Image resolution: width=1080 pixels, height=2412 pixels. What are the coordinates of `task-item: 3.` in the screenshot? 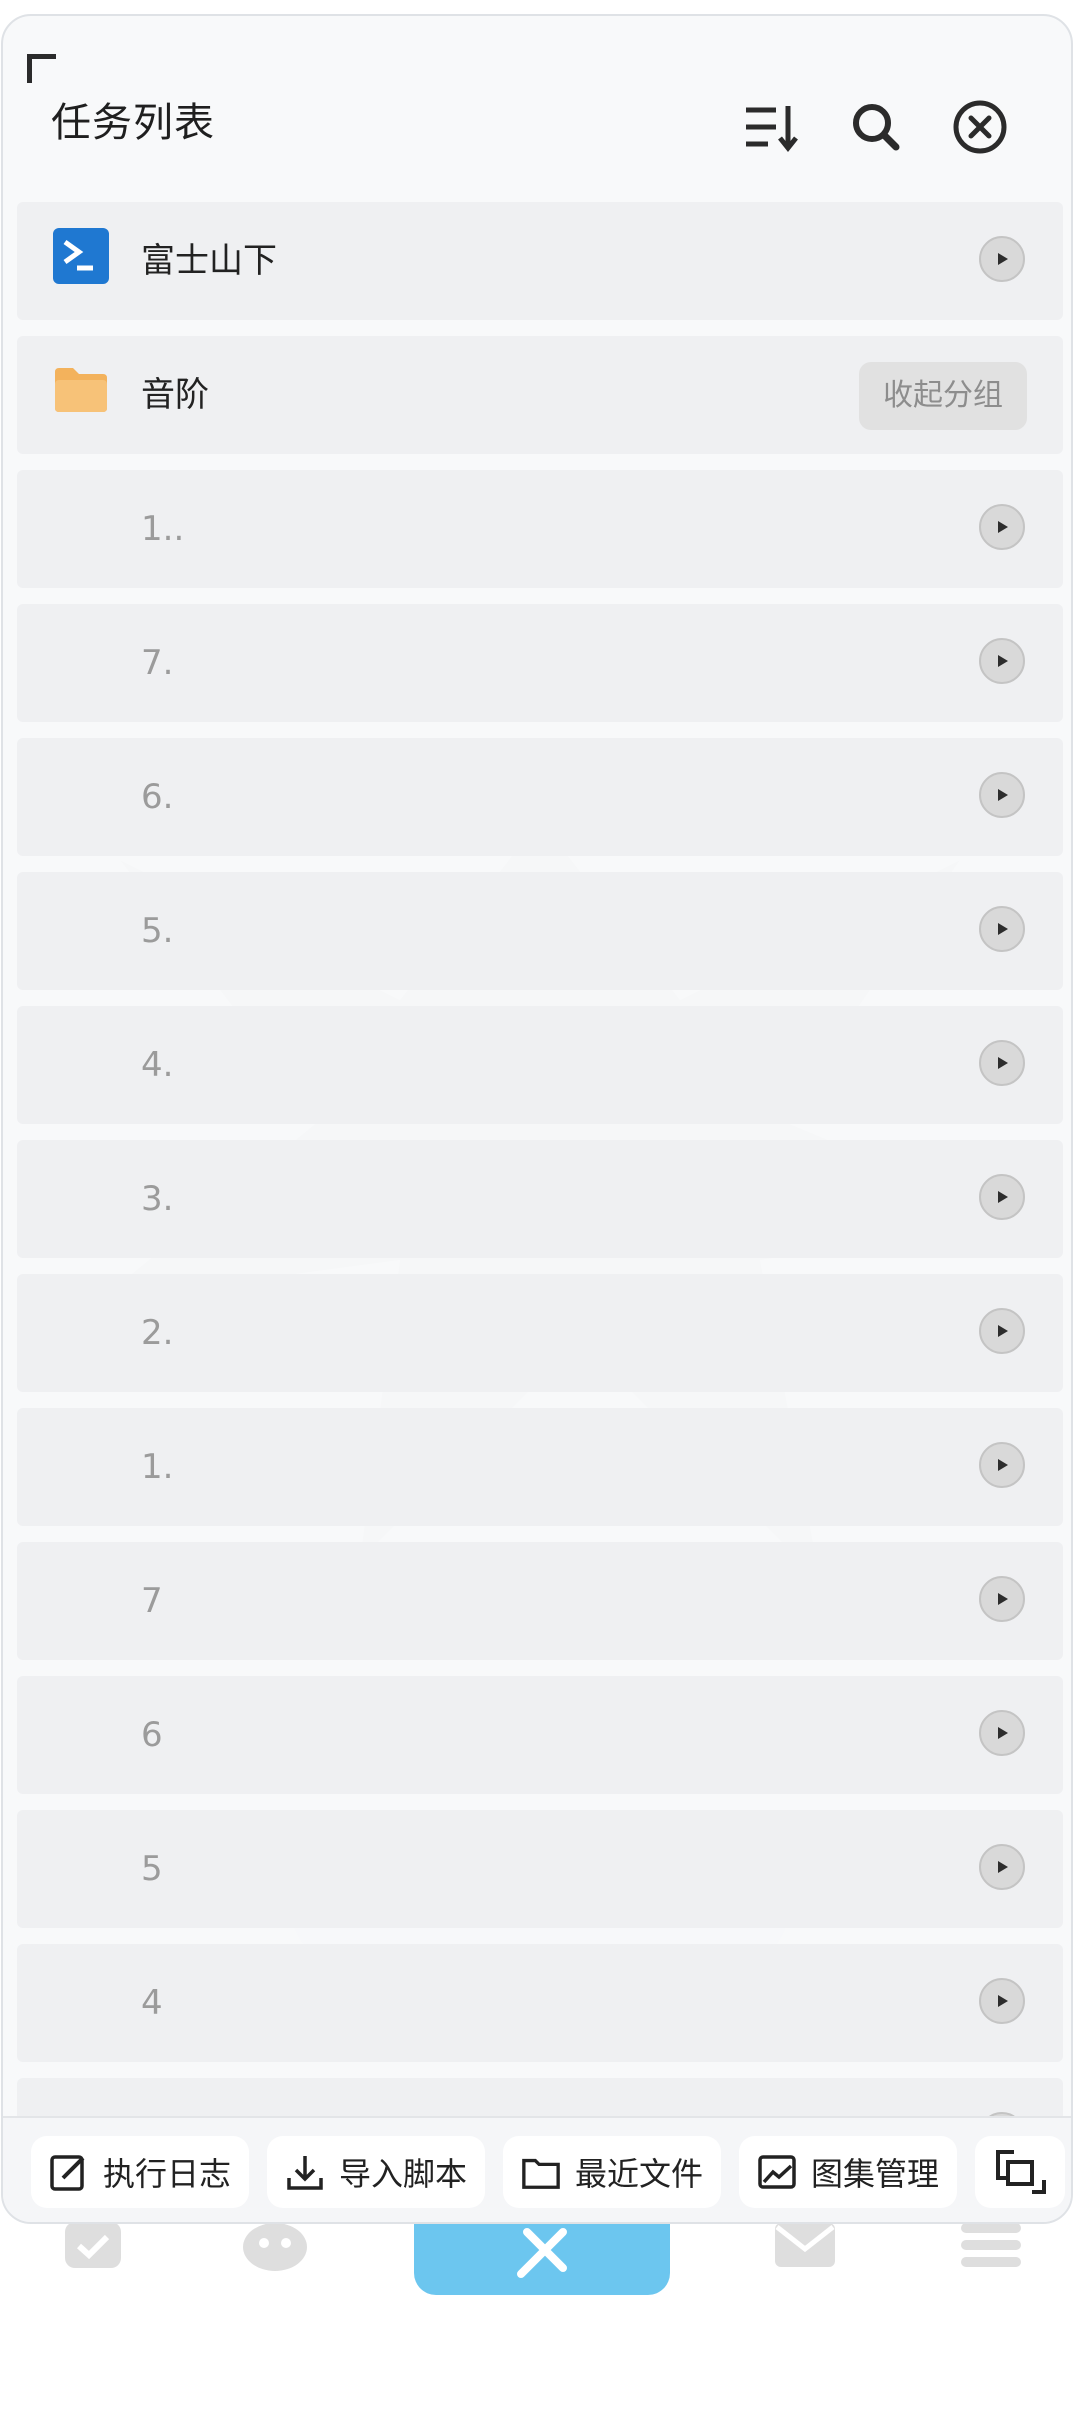 It's located at (540, 1199).